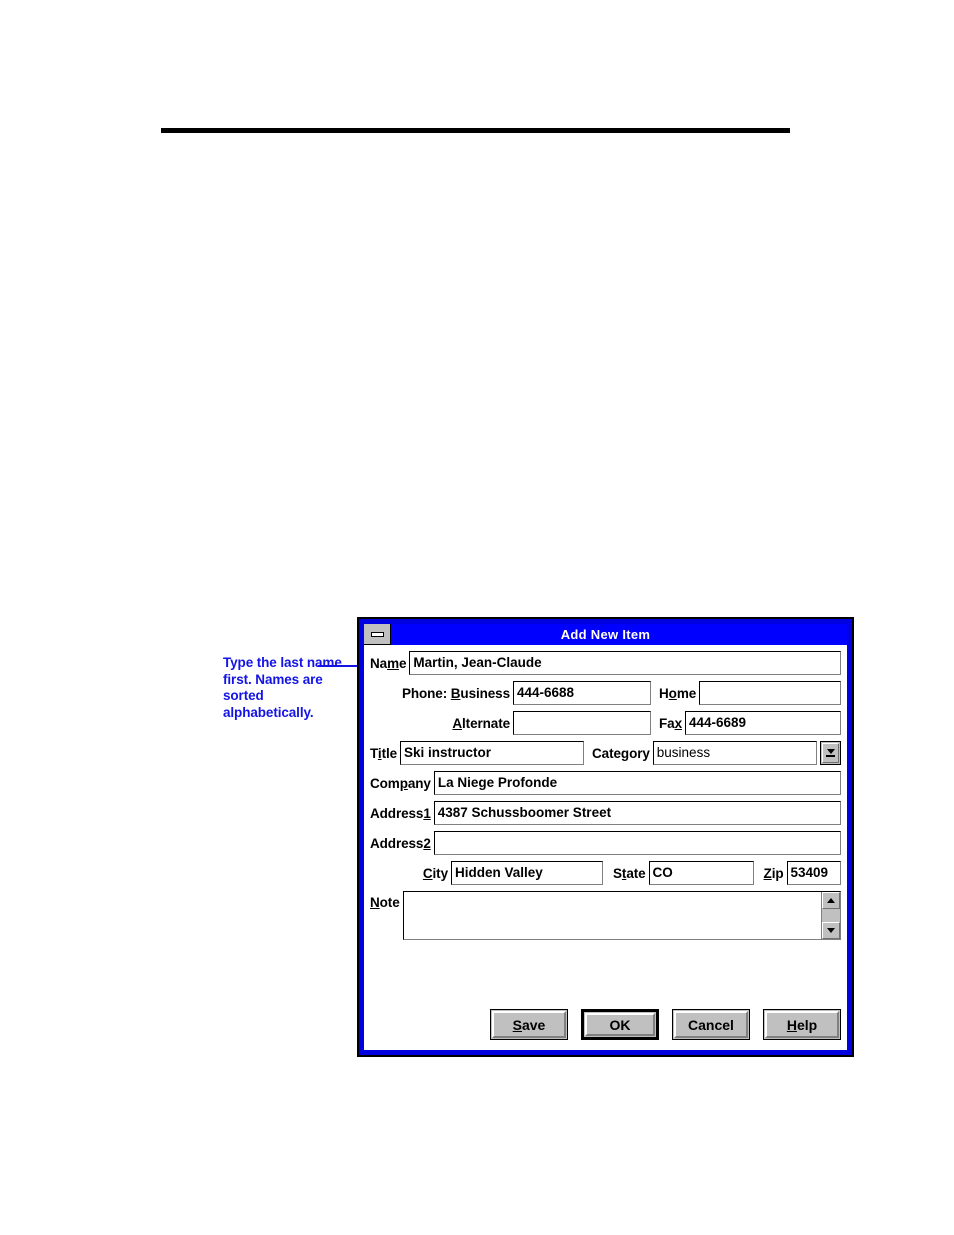 The image size is (954, 1235). I want to click on alternate-label-post: lternate, so click(486, 723).